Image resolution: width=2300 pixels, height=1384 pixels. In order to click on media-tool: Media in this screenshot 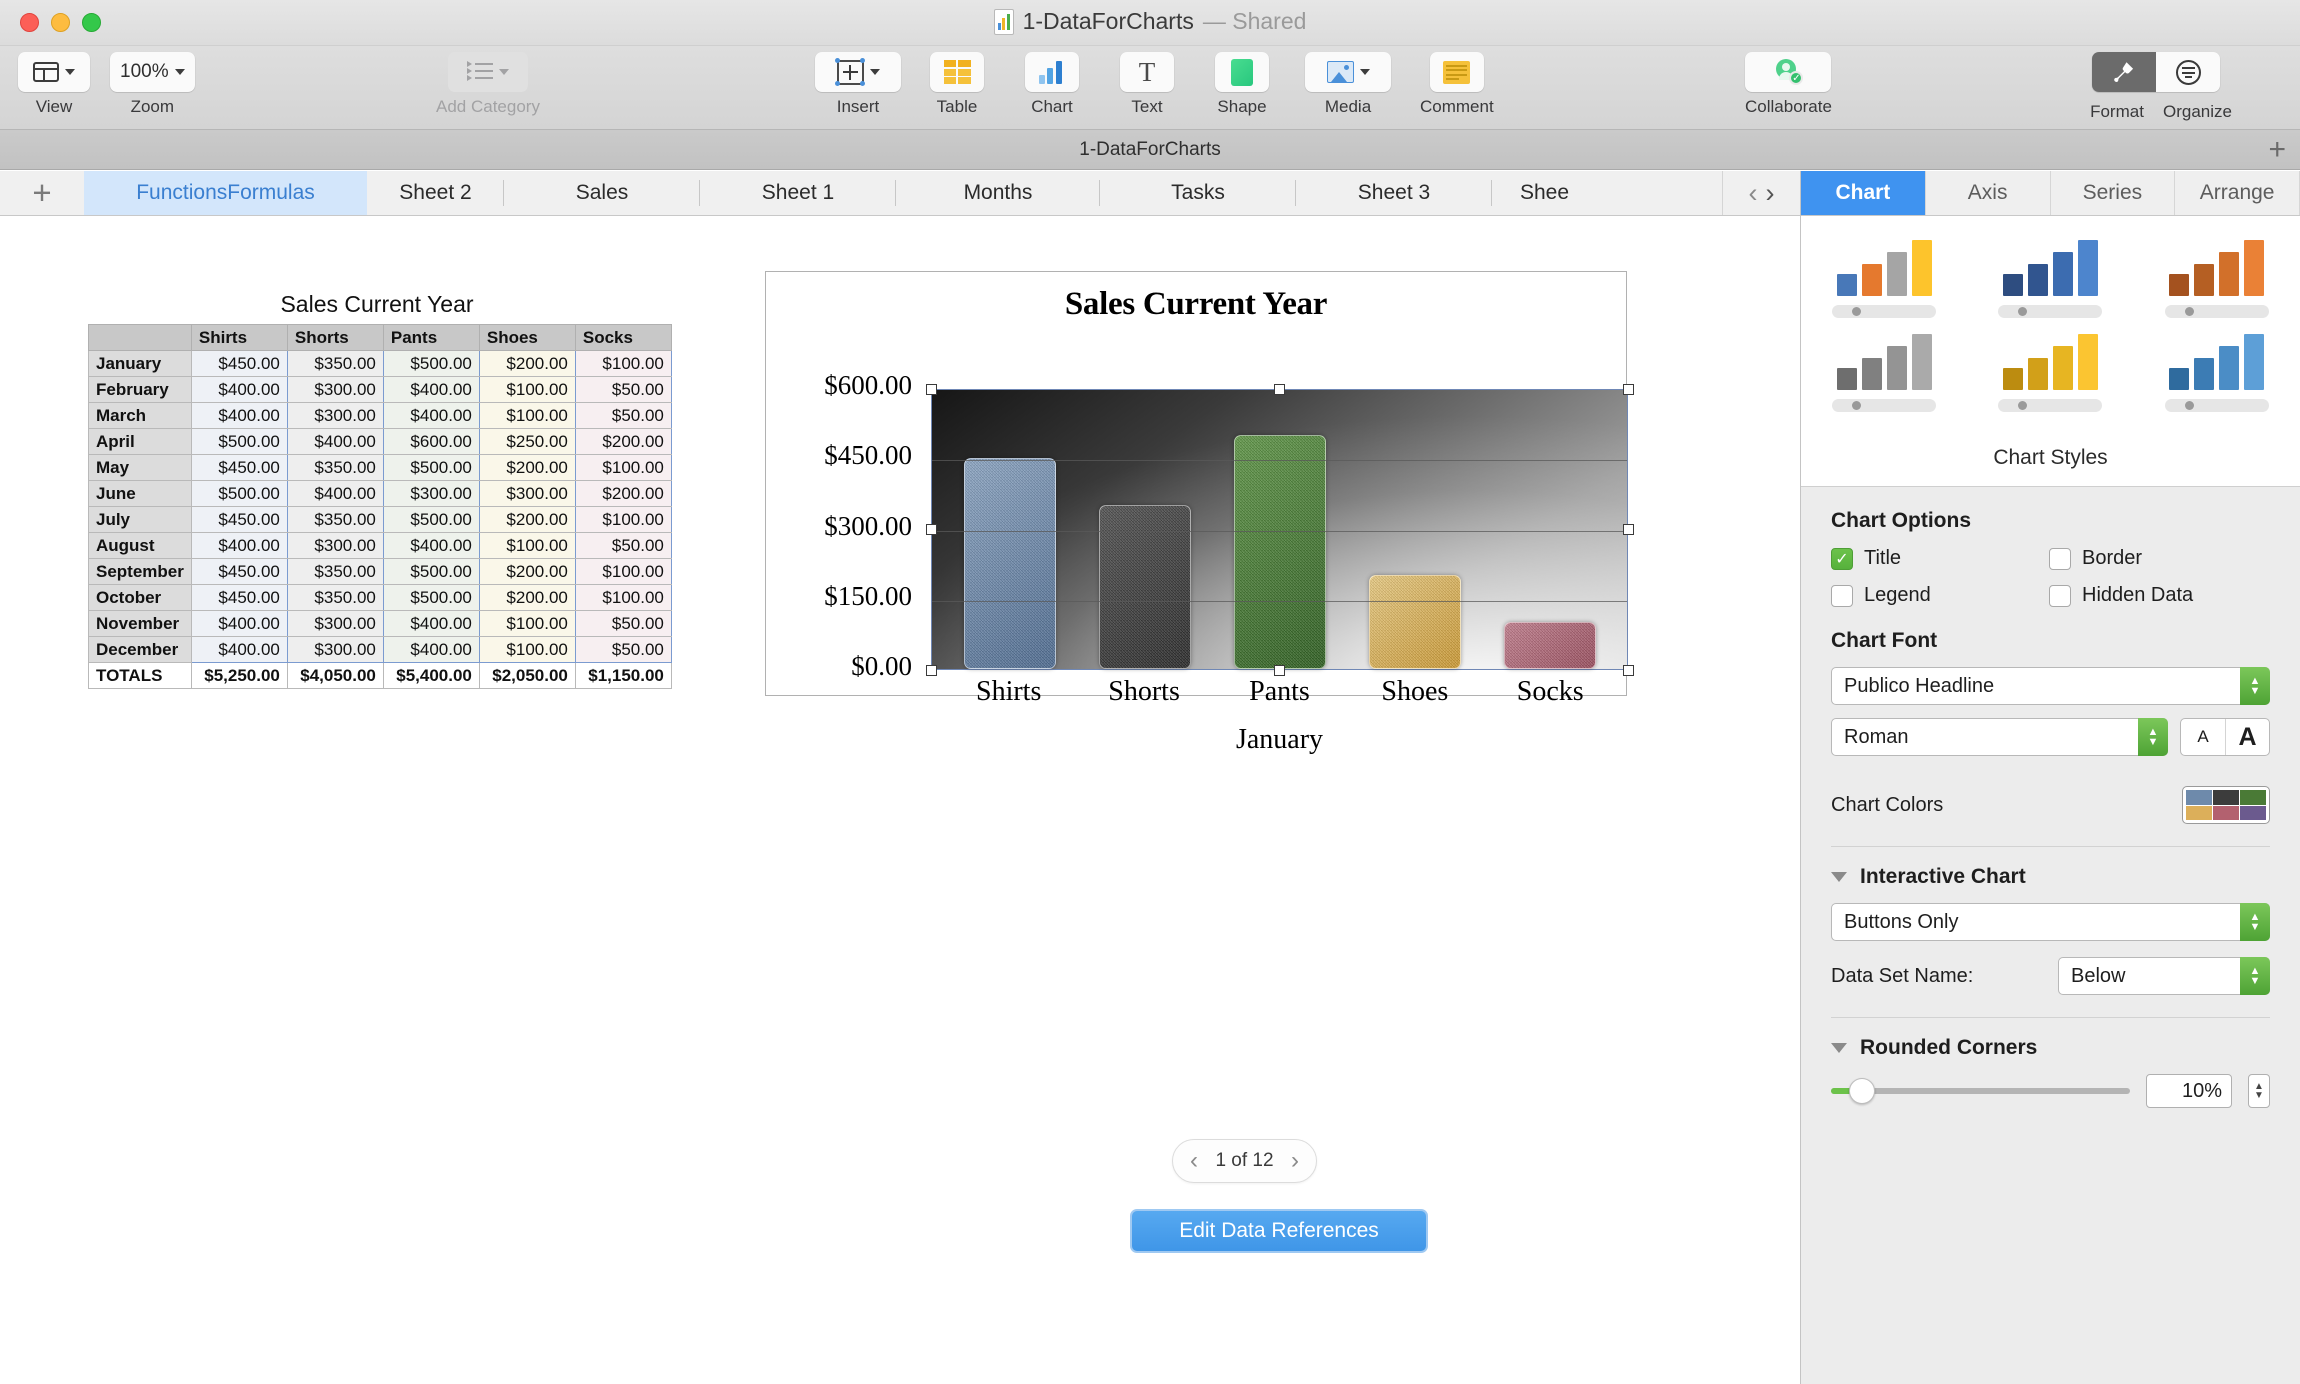, I will do `click(1348, 84)`.